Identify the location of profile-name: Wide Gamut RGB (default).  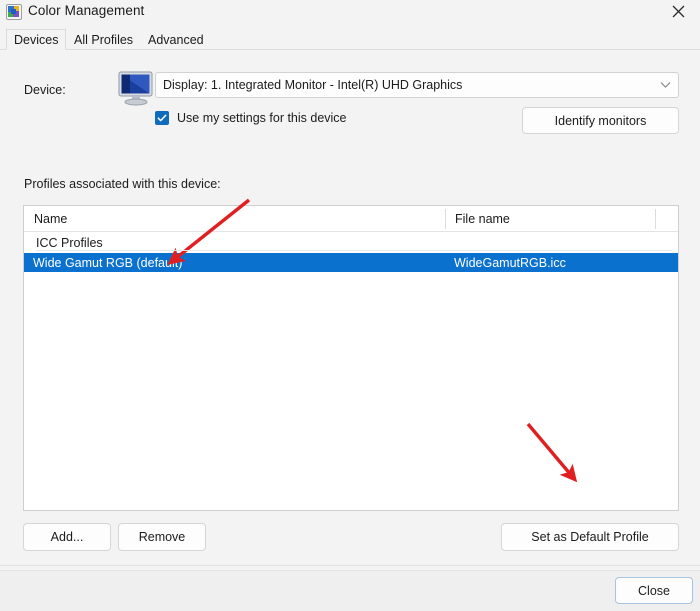
(108, 262).